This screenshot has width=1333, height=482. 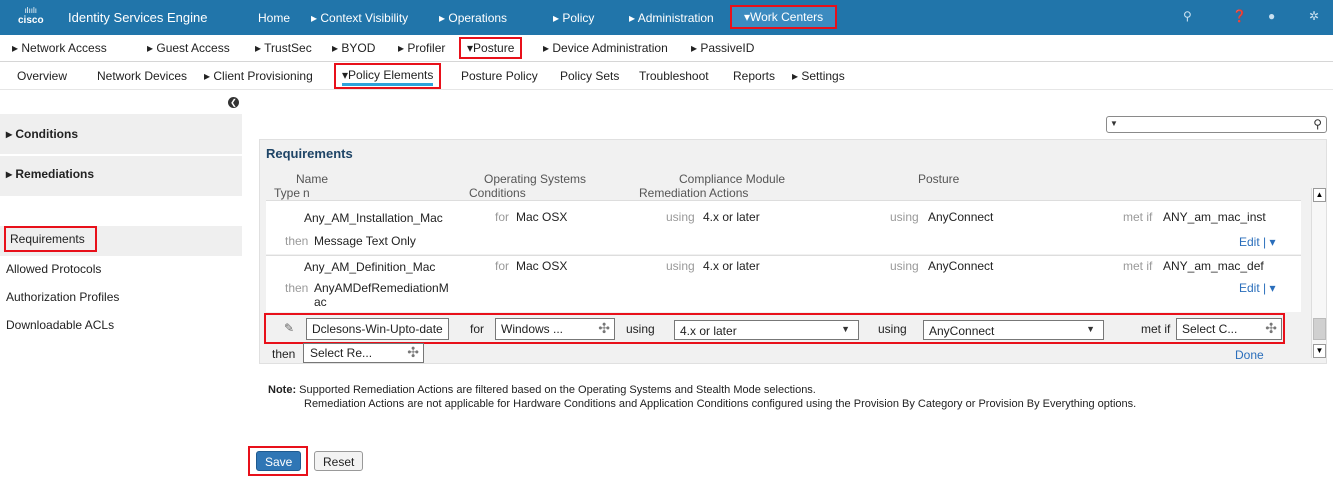 What do you see at coordinates (499, 76) in the screenshot?
I see `tab-posture-policy: Posture Policy` at bounding box center [499, 76].